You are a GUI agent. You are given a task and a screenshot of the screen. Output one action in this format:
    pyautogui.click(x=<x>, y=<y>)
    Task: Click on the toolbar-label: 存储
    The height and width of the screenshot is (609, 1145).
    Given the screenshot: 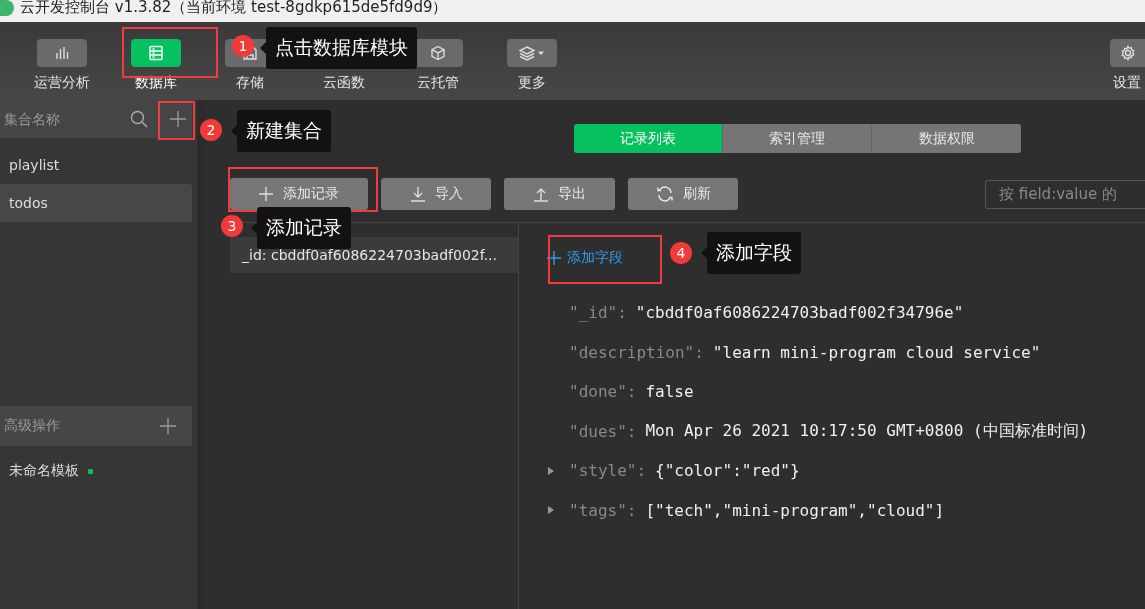 What is the action you would take?
    pyautogui.click(x=250, y=83)
    